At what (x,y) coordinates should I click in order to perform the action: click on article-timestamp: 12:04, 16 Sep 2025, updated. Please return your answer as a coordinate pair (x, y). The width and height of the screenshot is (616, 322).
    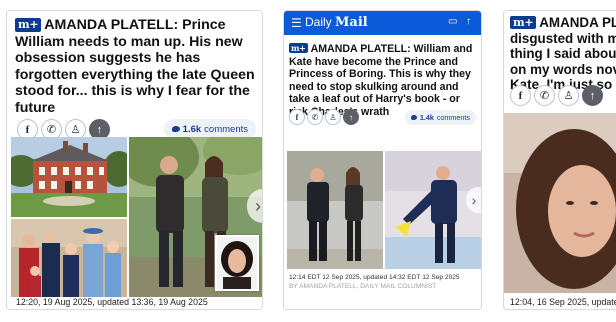
    Looking at the image, I should click on (563, 302).